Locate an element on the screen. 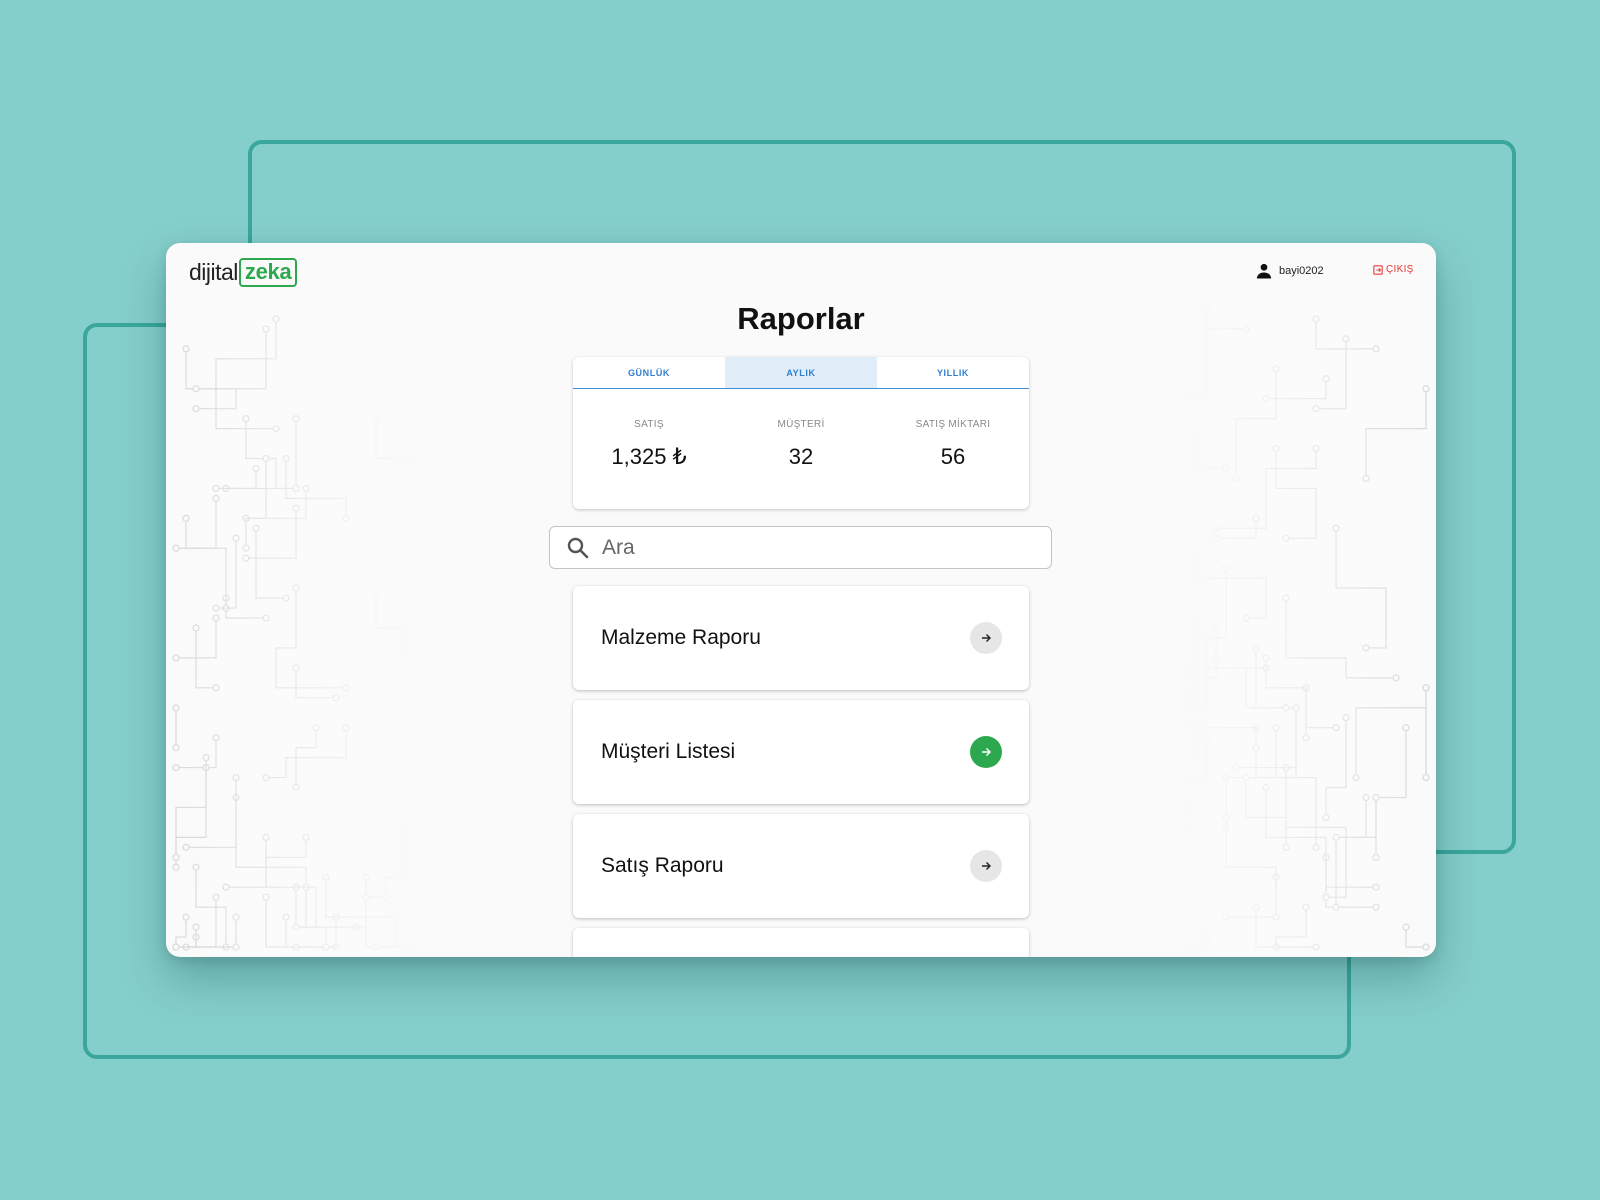  stat-label: SATIŞ is located at coordinates (649, 424).